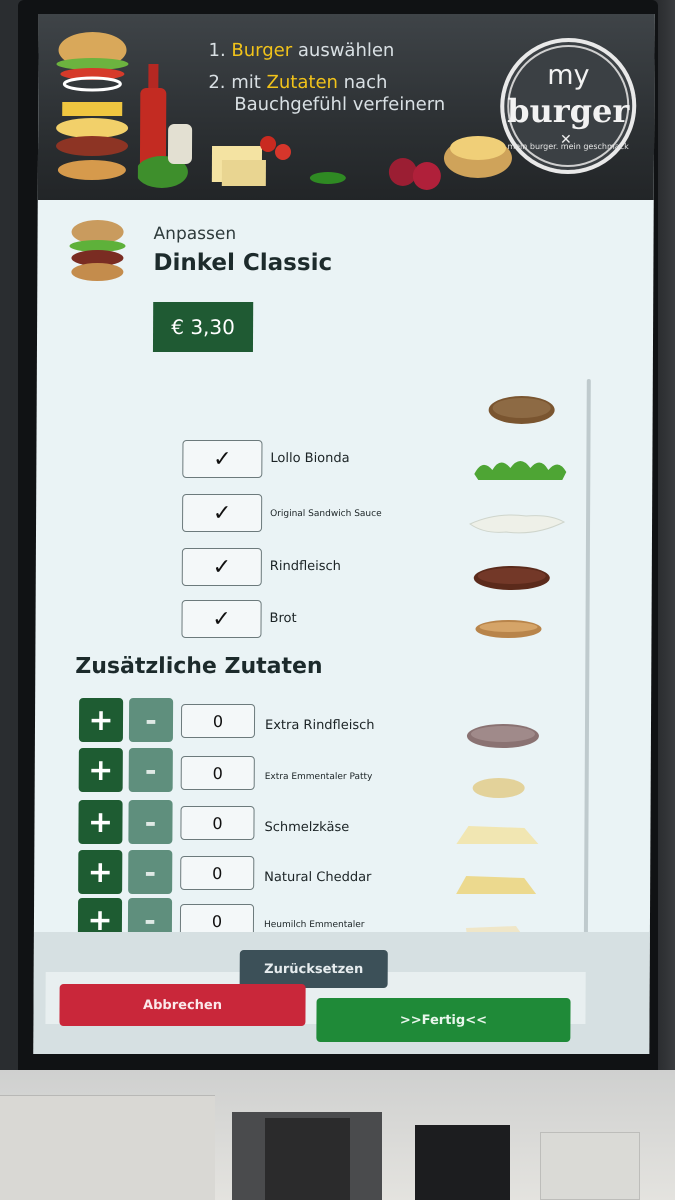 The width and height of the screenshot is (675, 1200). What do you see at coordinates (502, 736) in the screenshot?
I see `patty-icon` at bounding box center [502, 736].